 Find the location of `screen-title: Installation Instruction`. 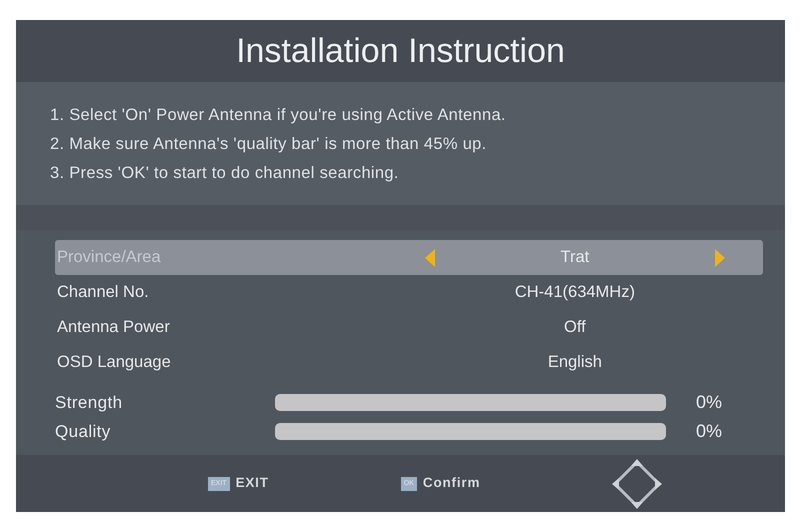

screen-title: Installation Instruction is located at coordinates (400, 51).